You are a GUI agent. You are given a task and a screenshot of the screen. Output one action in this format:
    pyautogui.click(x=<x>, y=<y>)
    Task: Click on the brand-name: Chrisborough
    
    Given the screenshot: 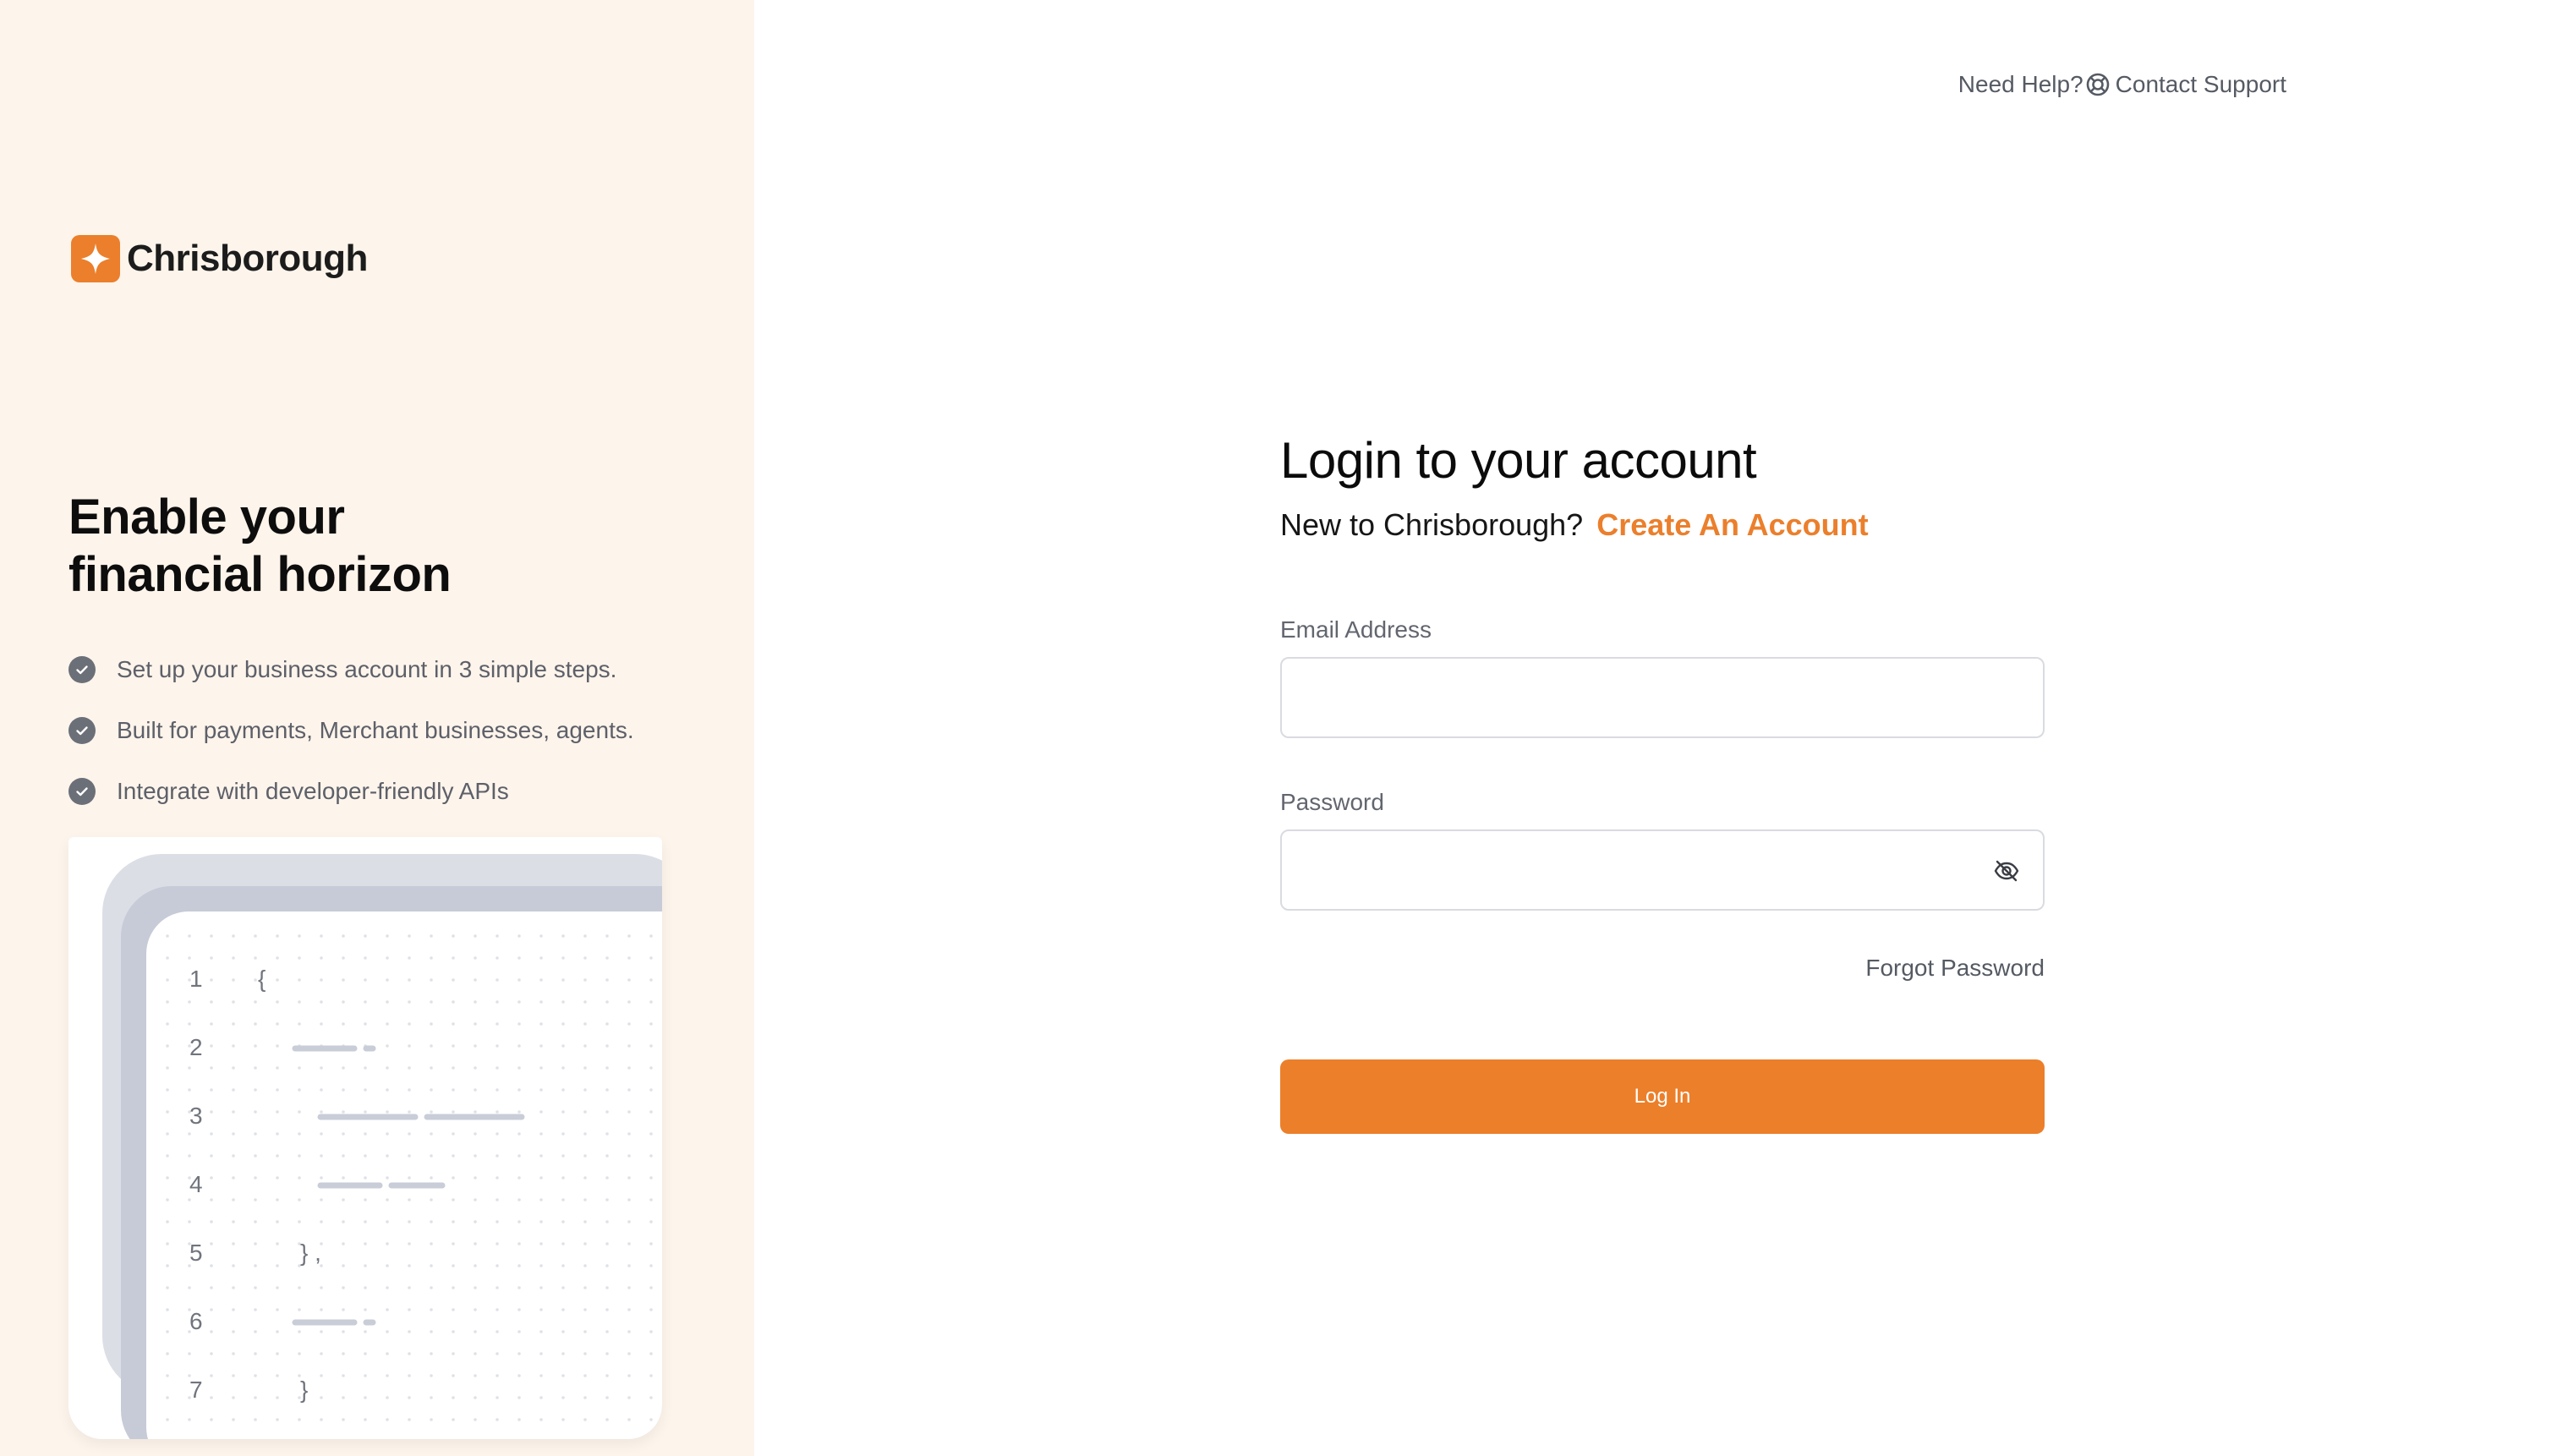 What is the action you would take?
    pyautogui.click(x=247, y=258)
    